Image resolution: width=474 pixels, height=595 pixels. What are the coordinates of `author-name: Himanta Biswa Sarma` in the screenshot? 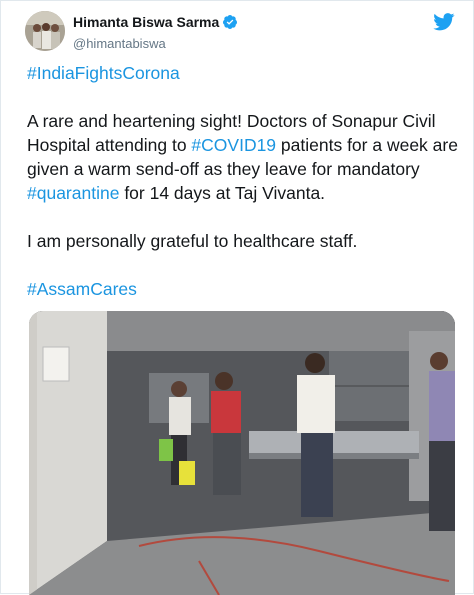 It's located at (146, 22).